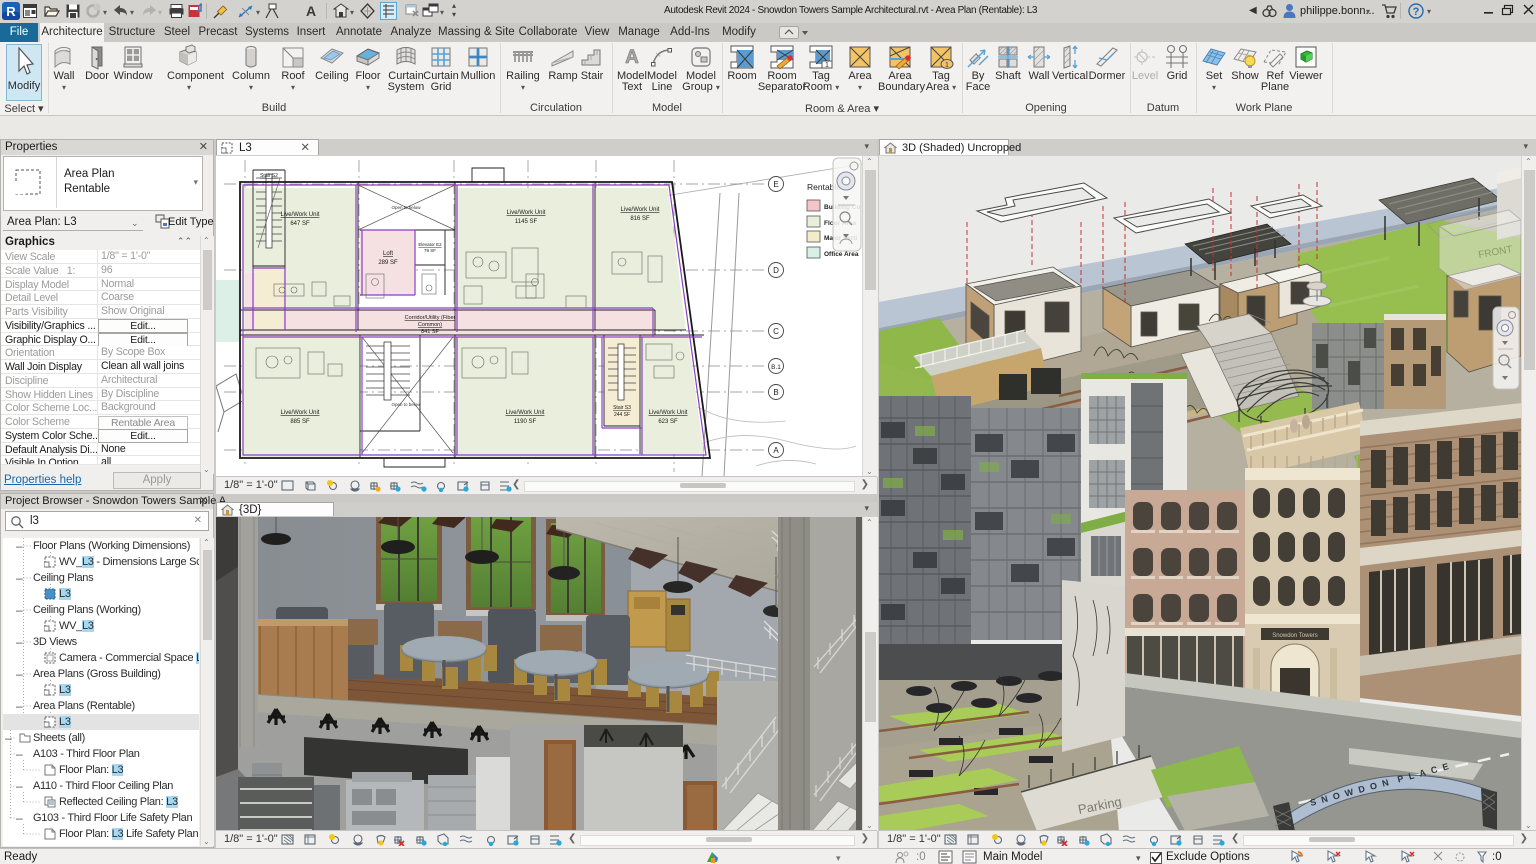 The height and width of the screenshot is (864, 1536). Describe the element at coordinates (775, 184) in the screenshot. I see `svg-text: E` at that location.